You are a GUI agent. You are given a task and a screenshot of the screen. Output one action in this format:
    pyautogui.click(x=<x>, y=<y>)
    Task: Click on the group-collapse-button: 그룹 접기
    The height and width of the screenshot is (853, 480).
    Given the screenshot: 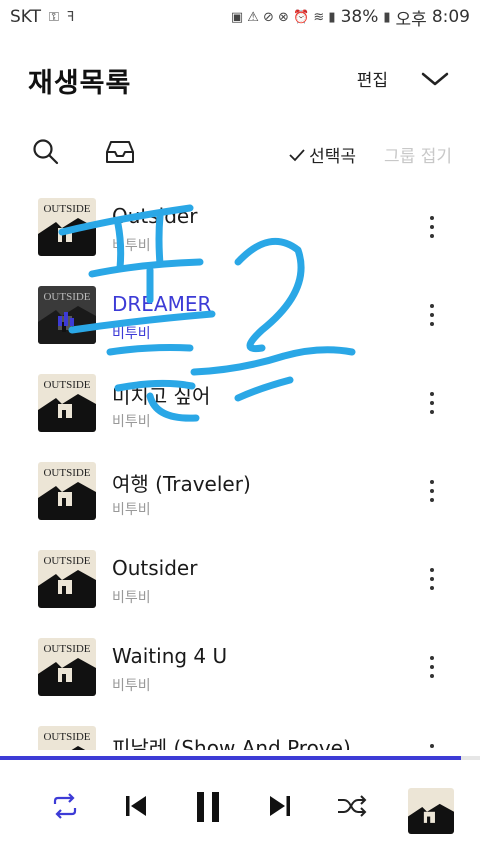 What is the action you would take?
    pyautogui.click(x=418, y=154)
    